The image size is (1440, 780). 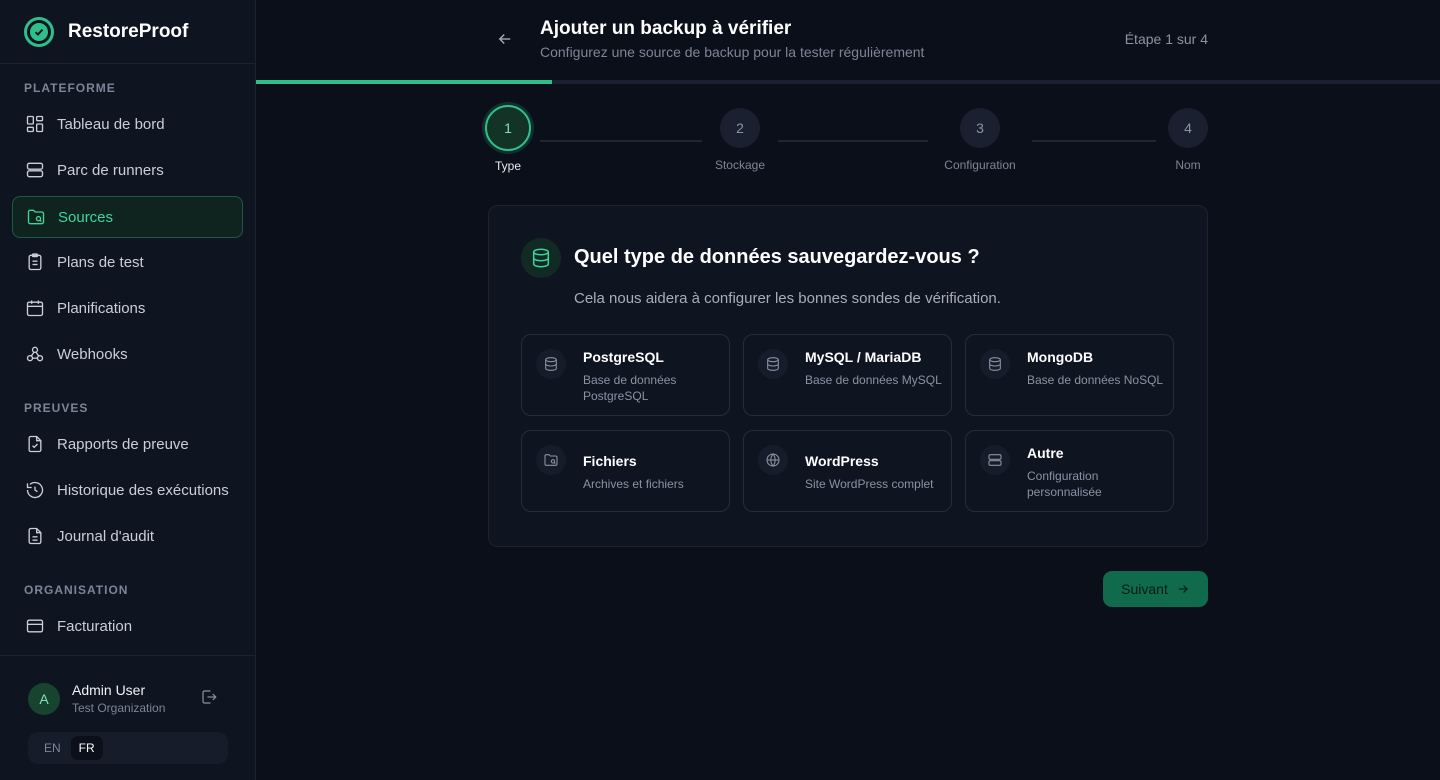 I want to click on logout-icon, so click(x=210, y=698).